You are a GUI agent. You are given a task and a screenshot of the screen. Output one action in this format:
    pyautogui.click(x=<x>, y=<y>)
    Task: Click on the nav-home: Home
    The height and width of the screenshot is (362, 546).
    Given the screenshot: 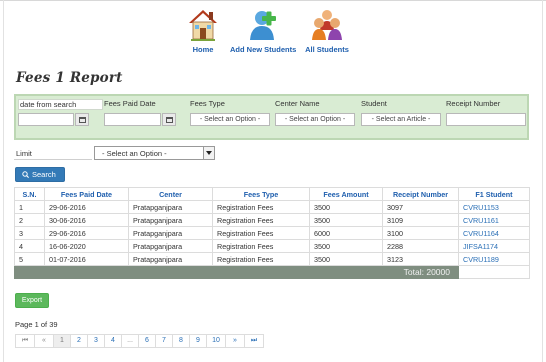 What is the action you would take?
    pyautogui.click(x=203, y=31)
    